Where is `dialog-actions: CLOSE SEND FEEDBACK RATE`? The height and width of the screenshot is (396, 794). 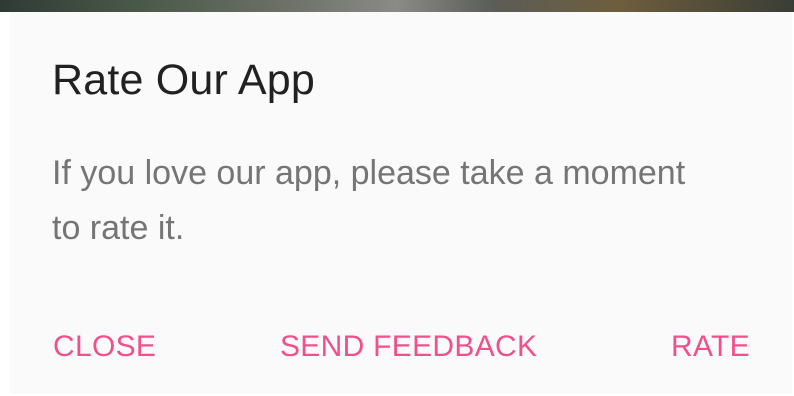 dialog-actions: CLOSE SEND FEEDBACK RATE is located at coordinates (401, 347).